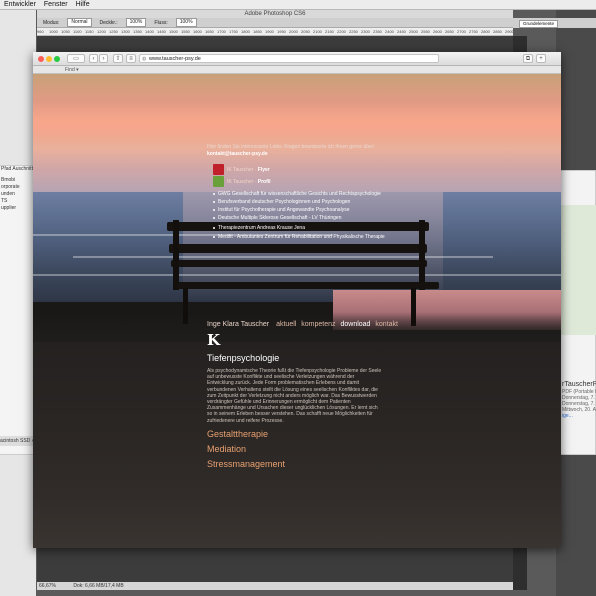 Image resolution: width=596 pixels, height=596 pixels. I want to click on close-button, so click(41, 59).